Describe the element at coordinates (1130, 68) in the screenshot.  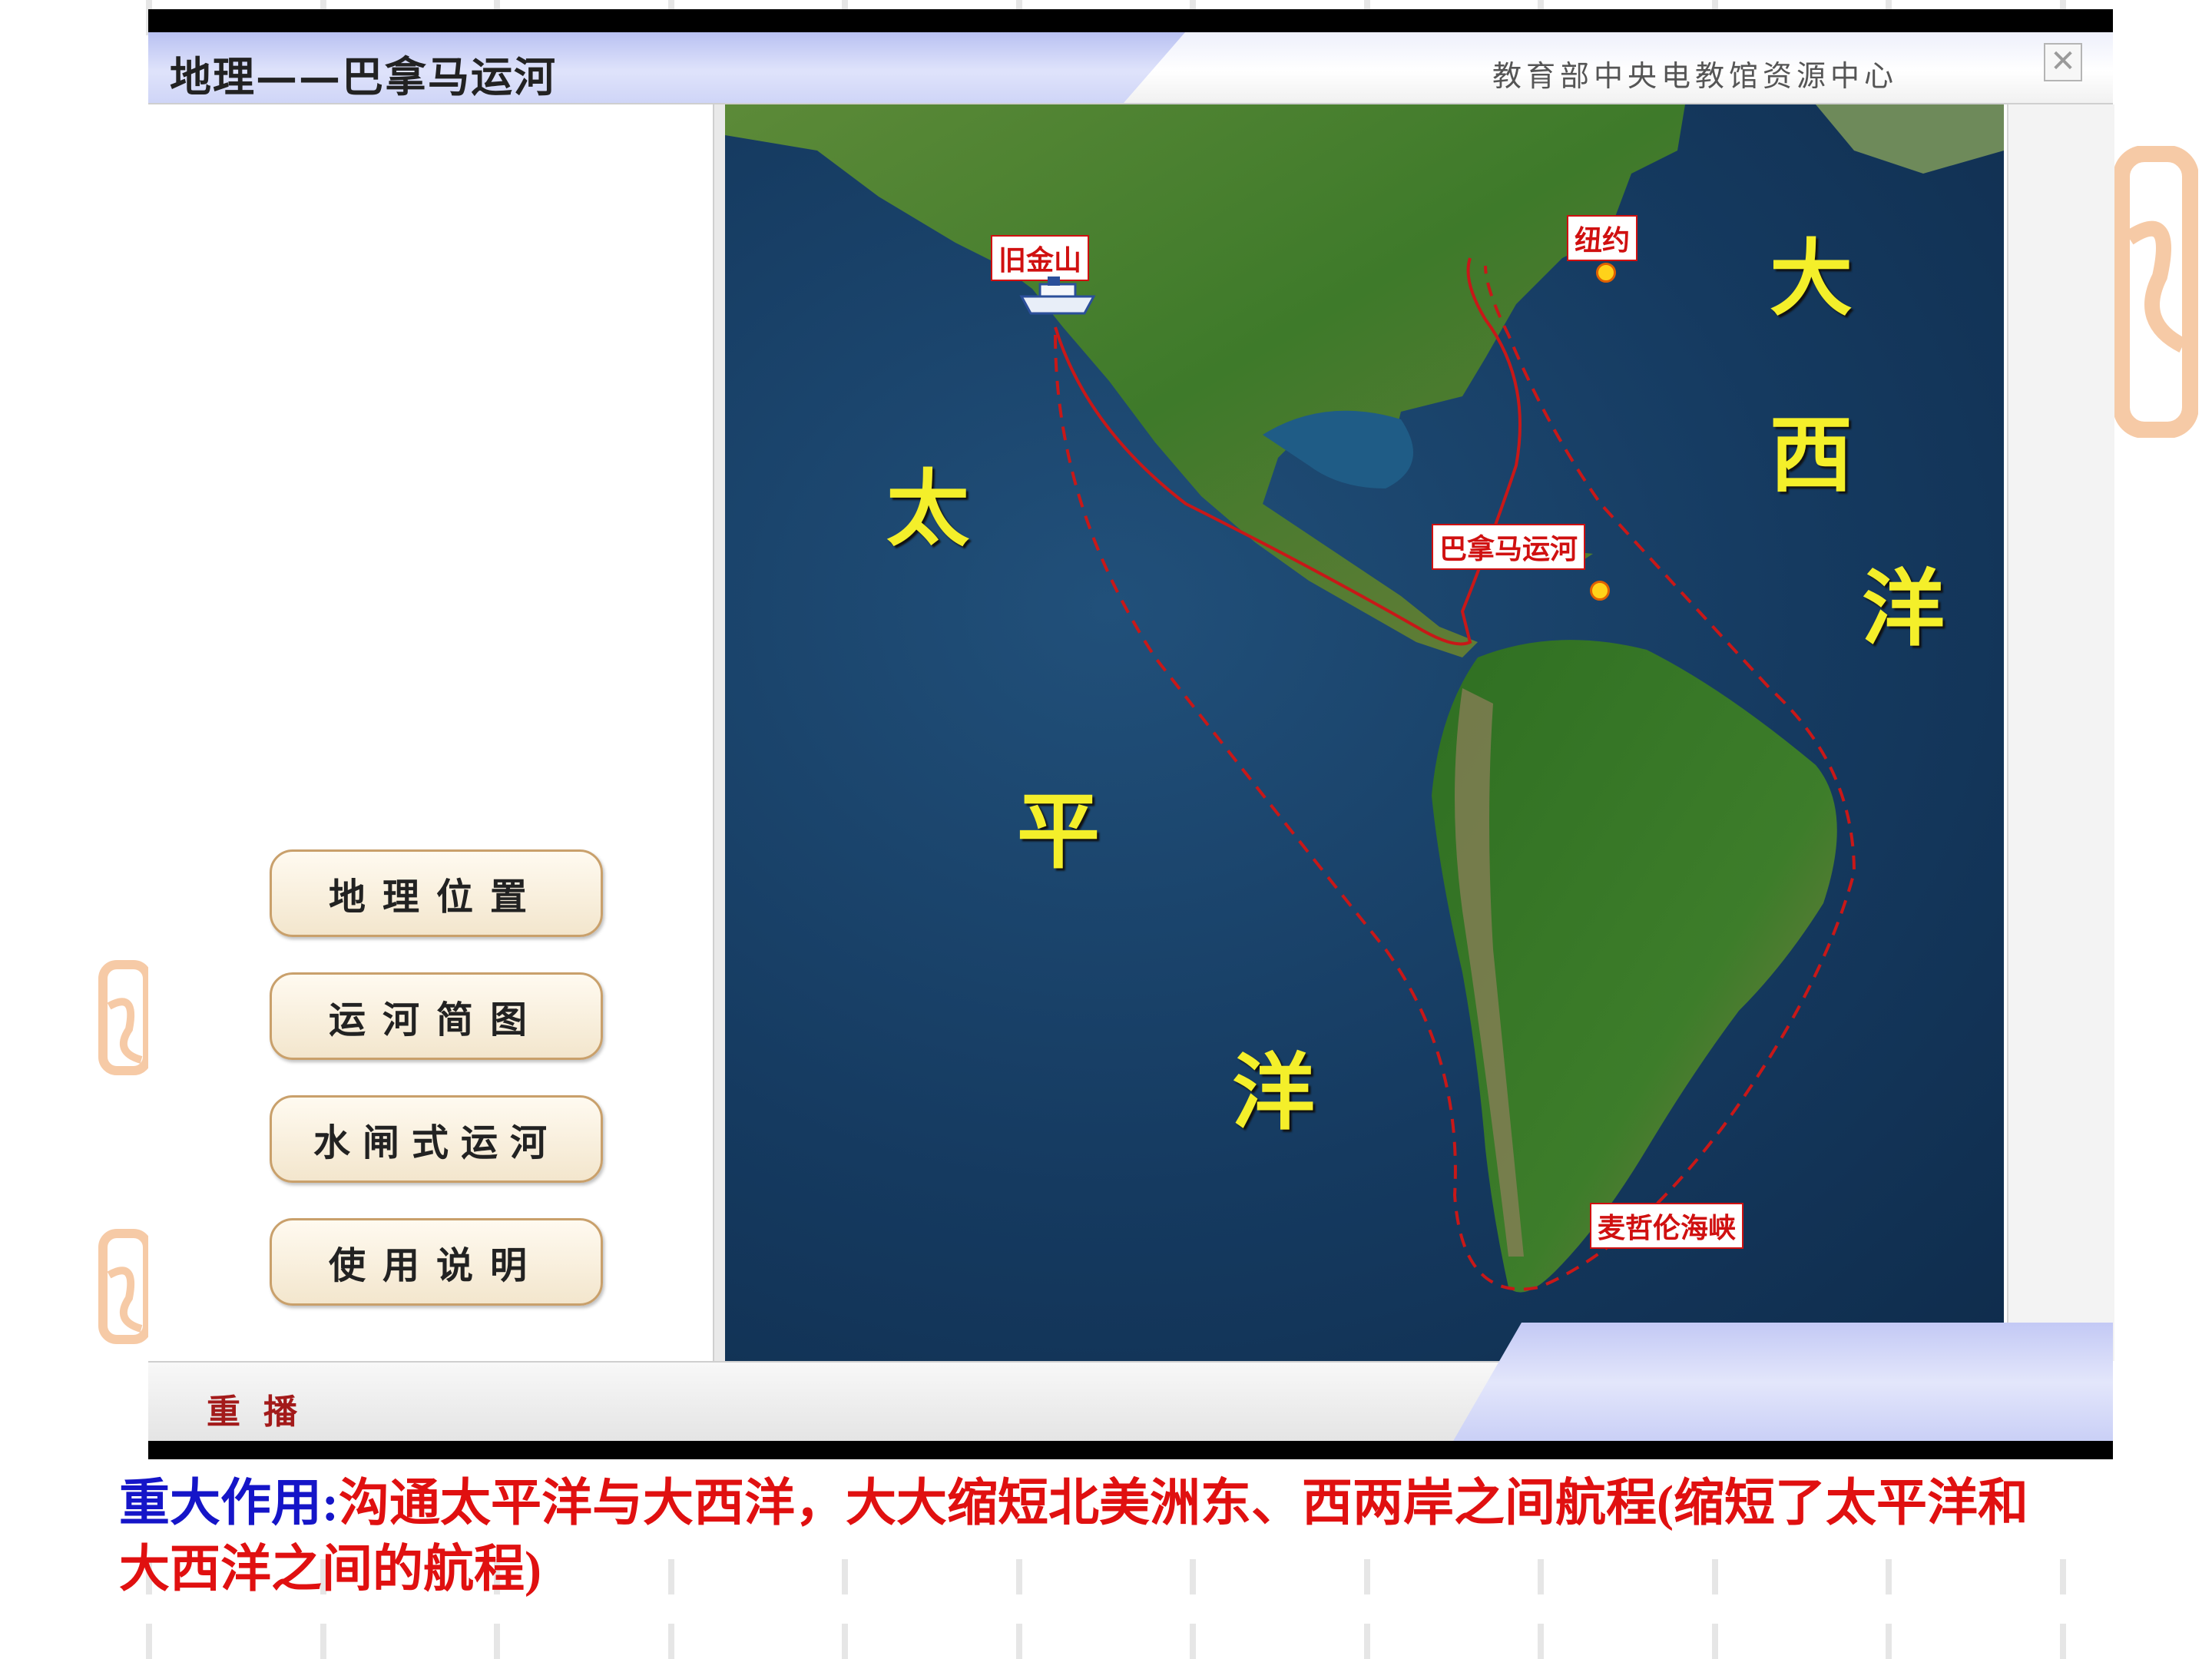
I see `title-bar: 地理——巴拿马运河 教育部中央电教馆资源中心 ✕` at that location.